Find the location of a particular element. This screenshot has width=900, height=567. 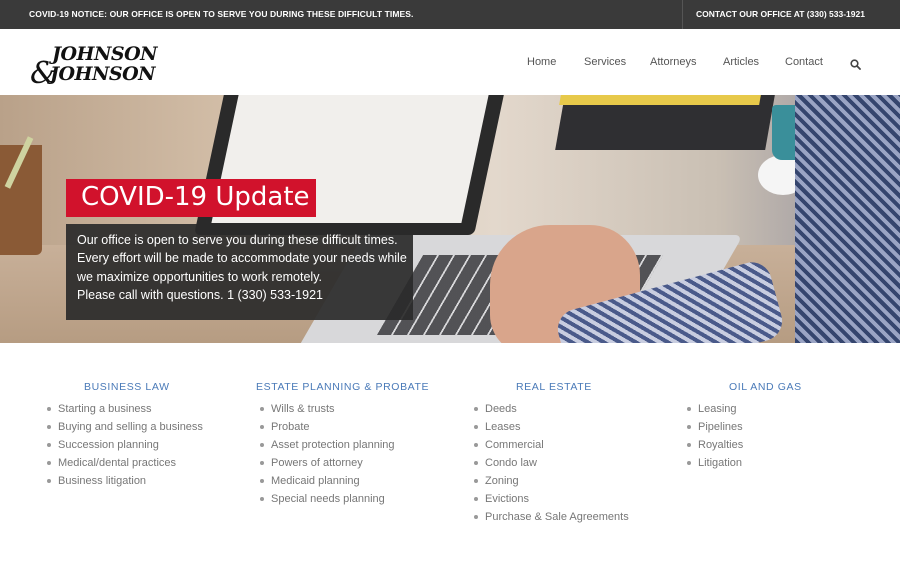

covid-update-badge: COVID-19 Update is located at coordinates (191, 198).